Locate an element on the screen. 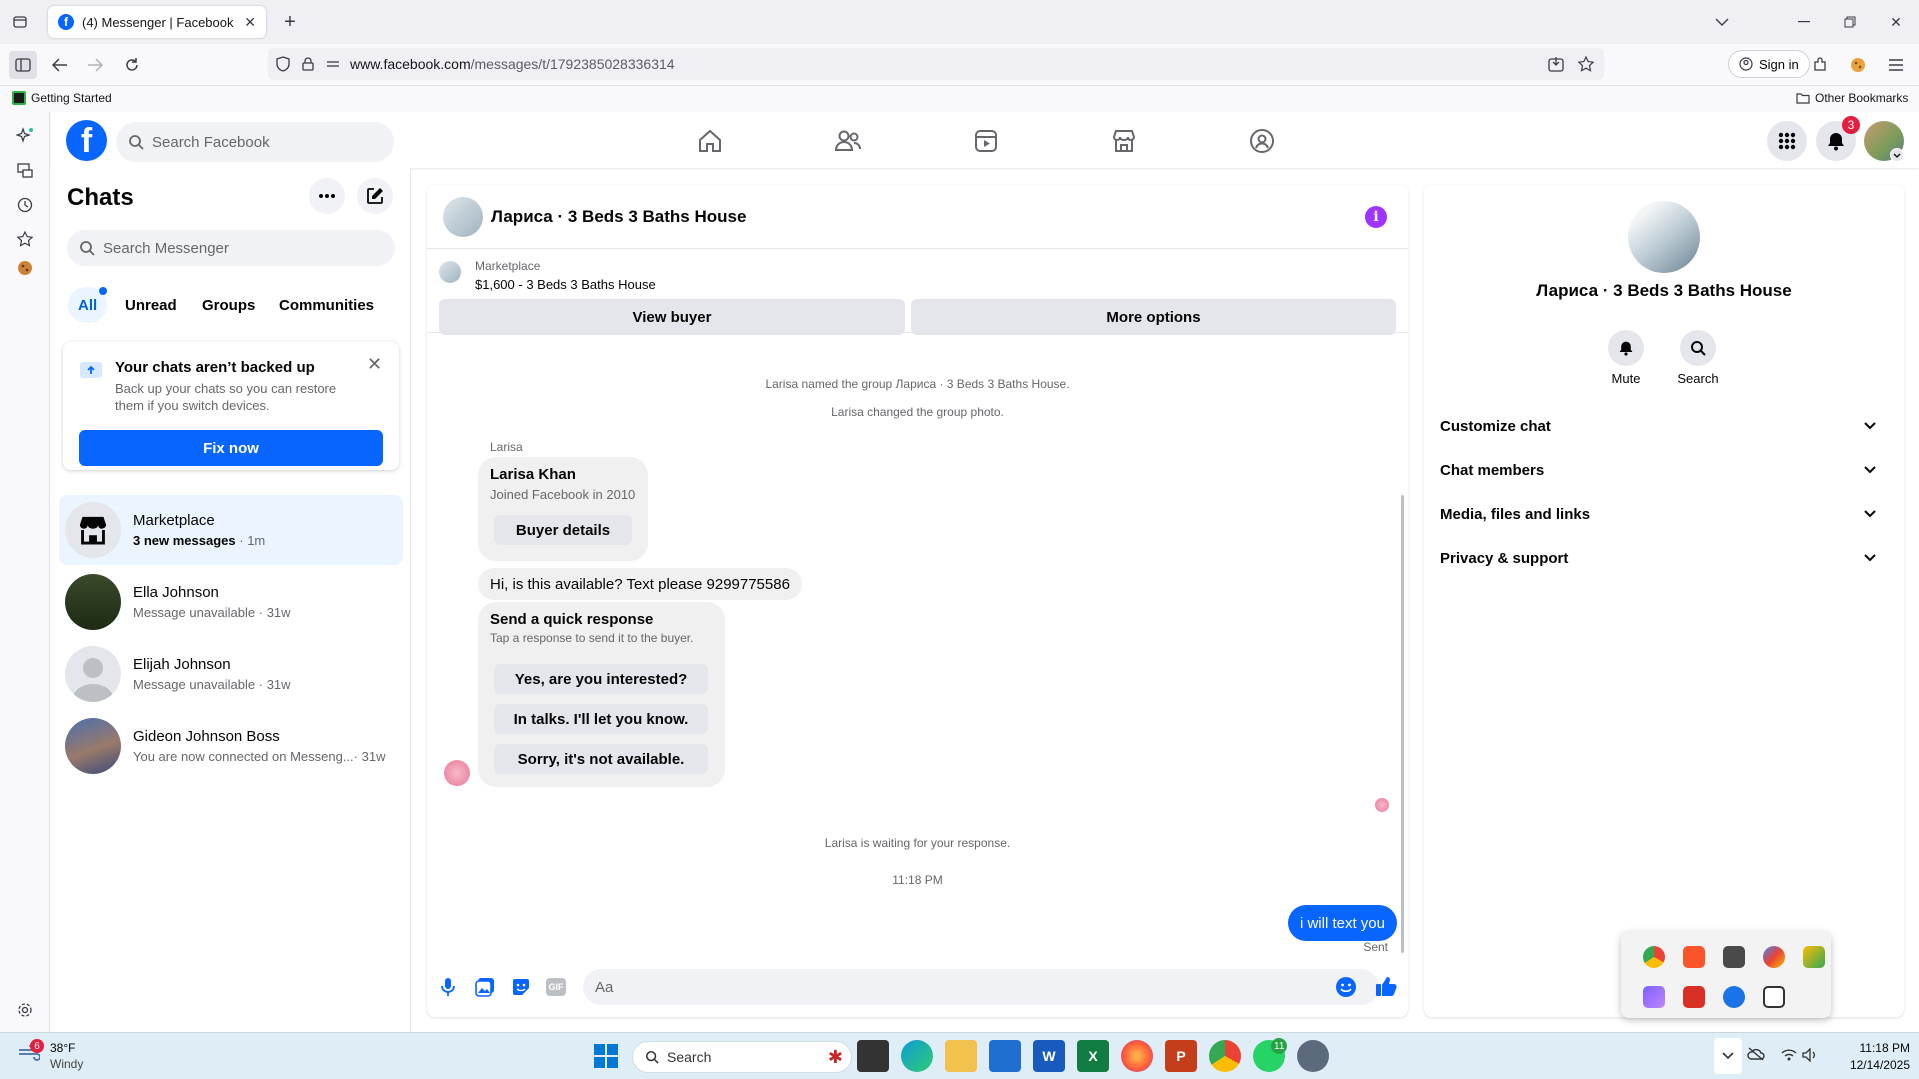 Image resolution: width=1919 pixels, height=1079 pixels. info-icon: i is located at coordinates (1376, 217).